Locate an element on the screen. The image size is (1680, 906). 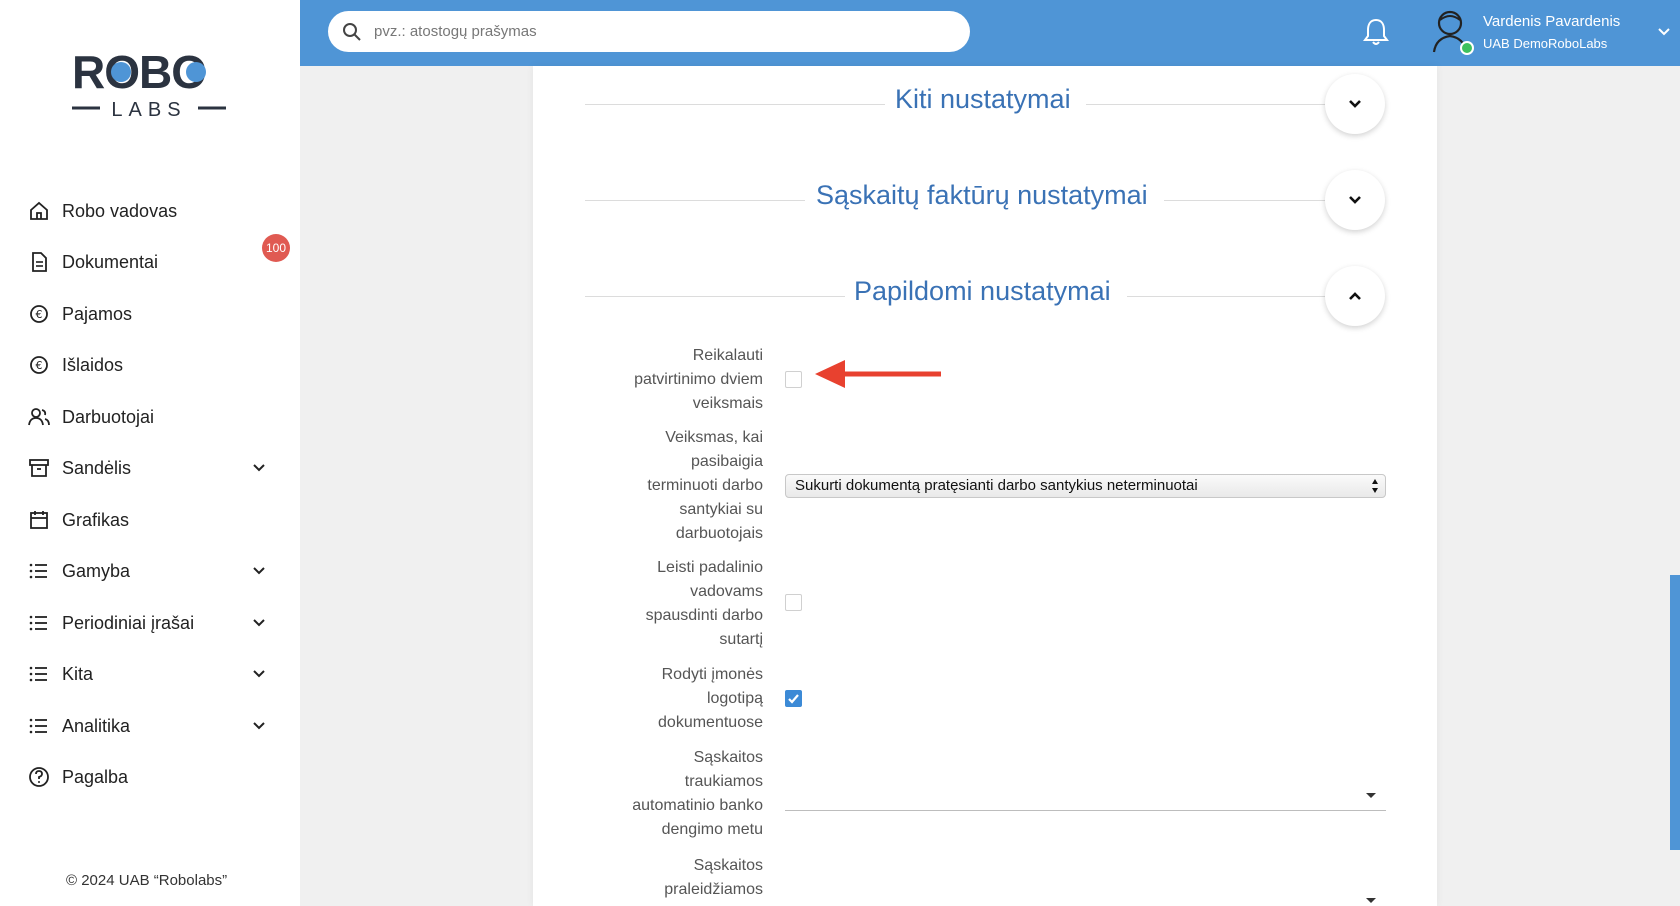
help-icon is located at coordinates (39, 777).